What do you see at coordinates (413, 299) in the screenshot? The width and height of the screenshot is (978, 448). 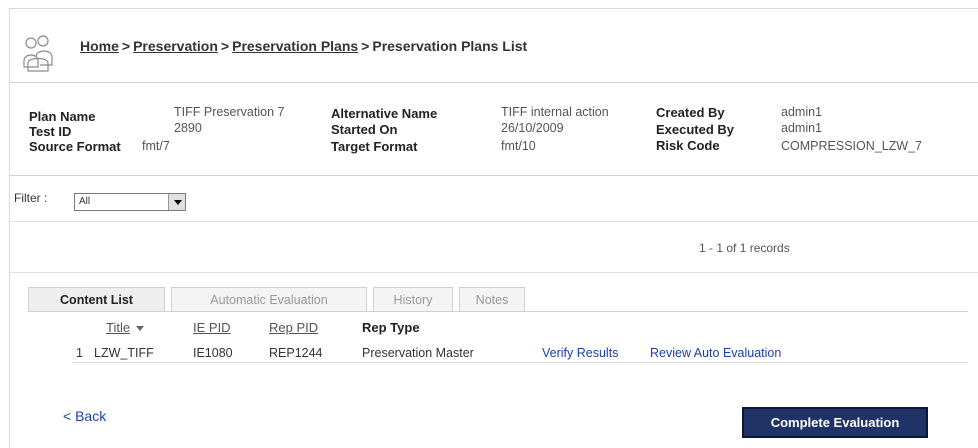 I see `tab-history: History` at bounding box center [413, 299].